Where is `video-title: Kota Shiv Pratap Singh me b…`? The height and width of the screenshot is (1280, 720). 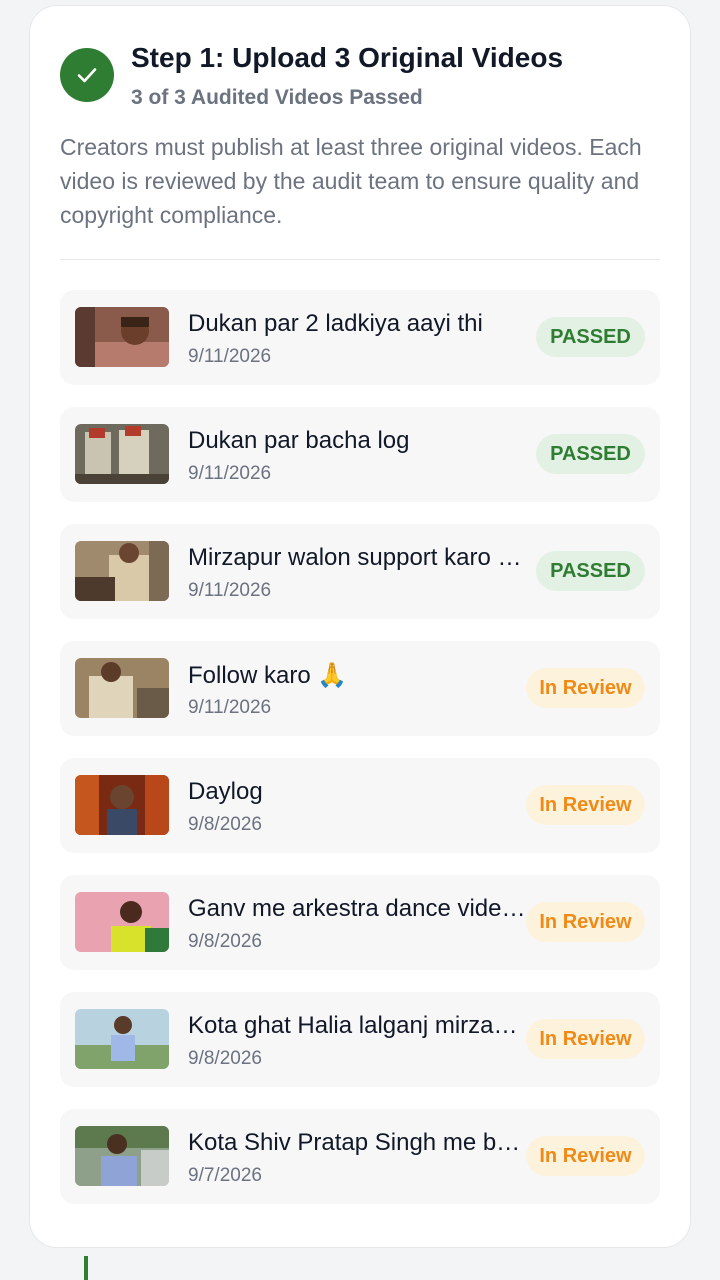
video-title: Kota Shiv Pratap Singh me b… is located at coordinates (354, 1142).